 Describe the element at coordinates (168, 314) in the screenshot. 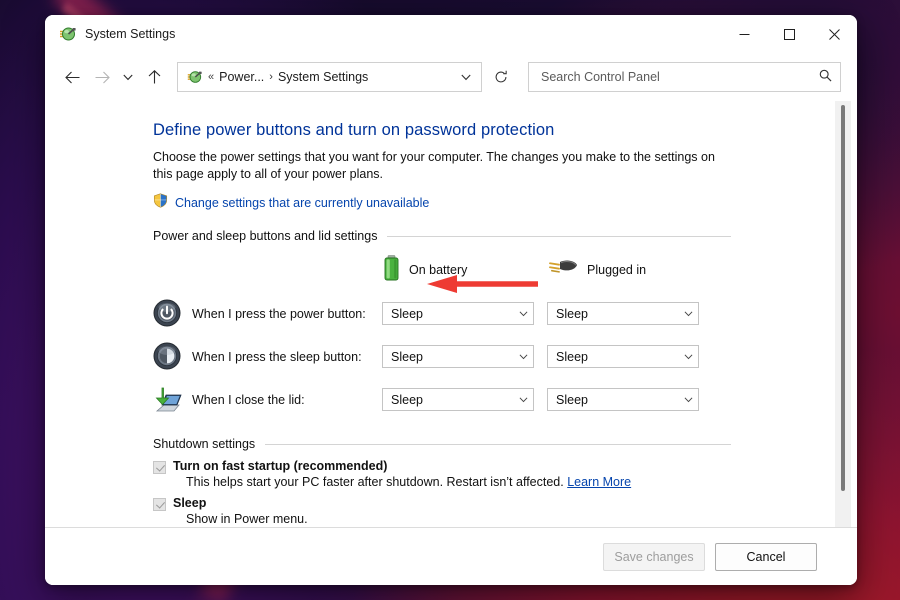

I see `power-button-icon` at that location.